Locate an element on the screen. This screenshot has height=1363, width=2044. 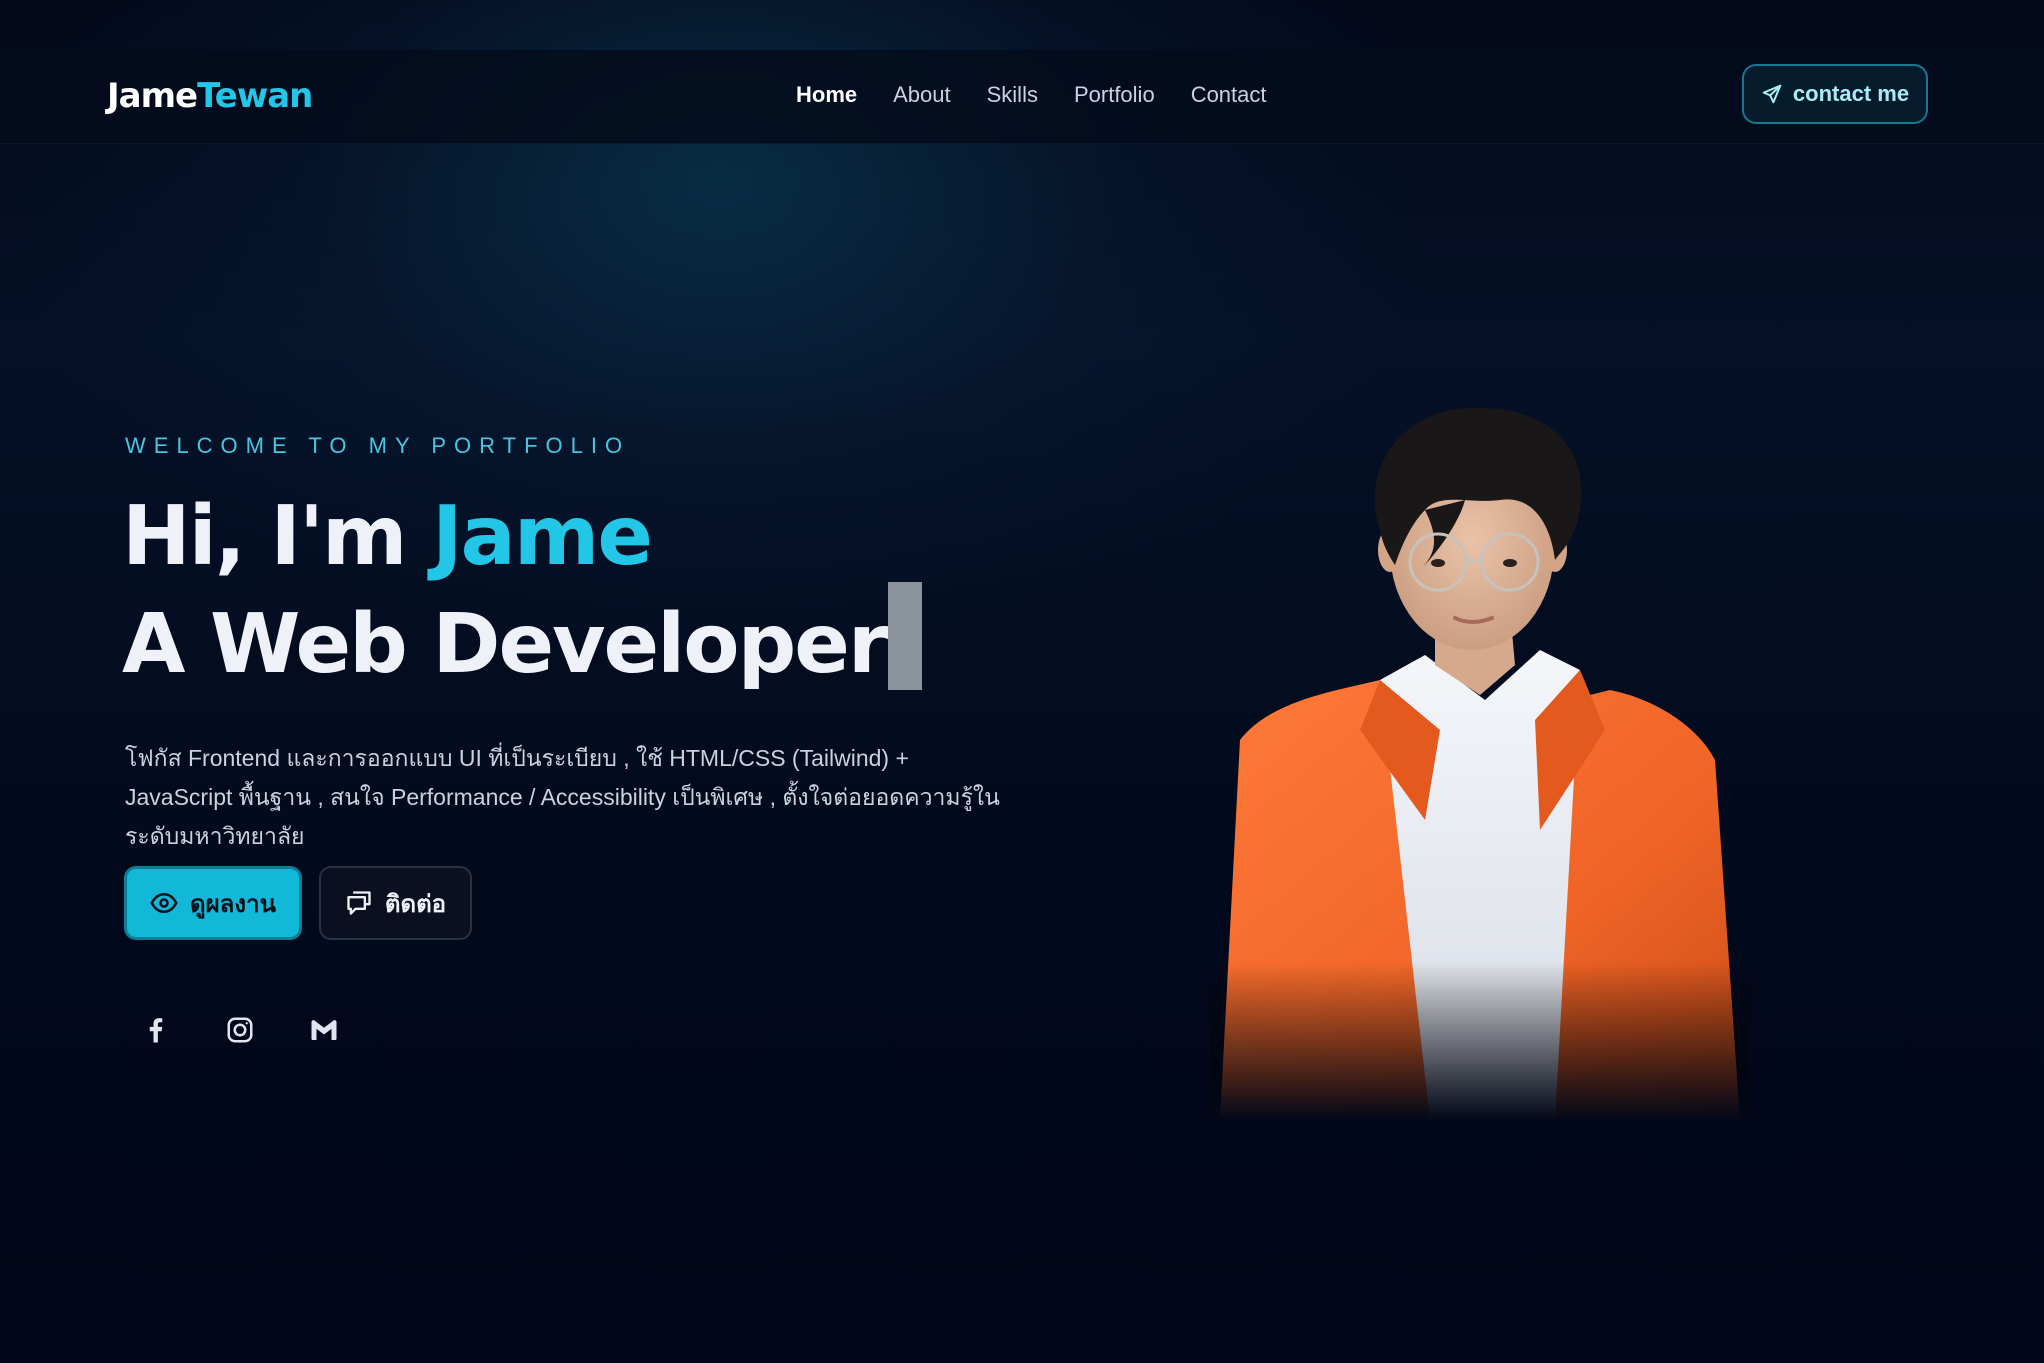
facebook-icon is located at coordinates (156, 1030).